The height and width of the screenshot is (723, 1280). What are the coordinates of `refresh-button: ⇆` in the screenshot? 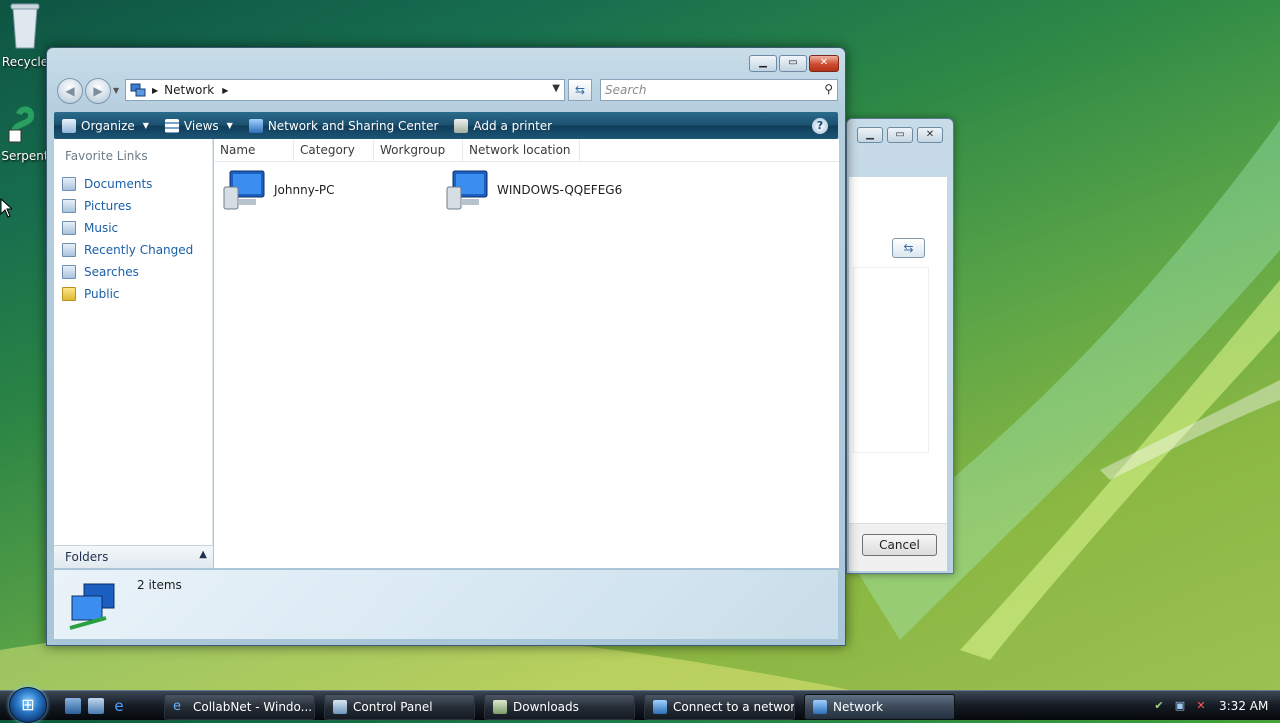 It's located at (580, 90).